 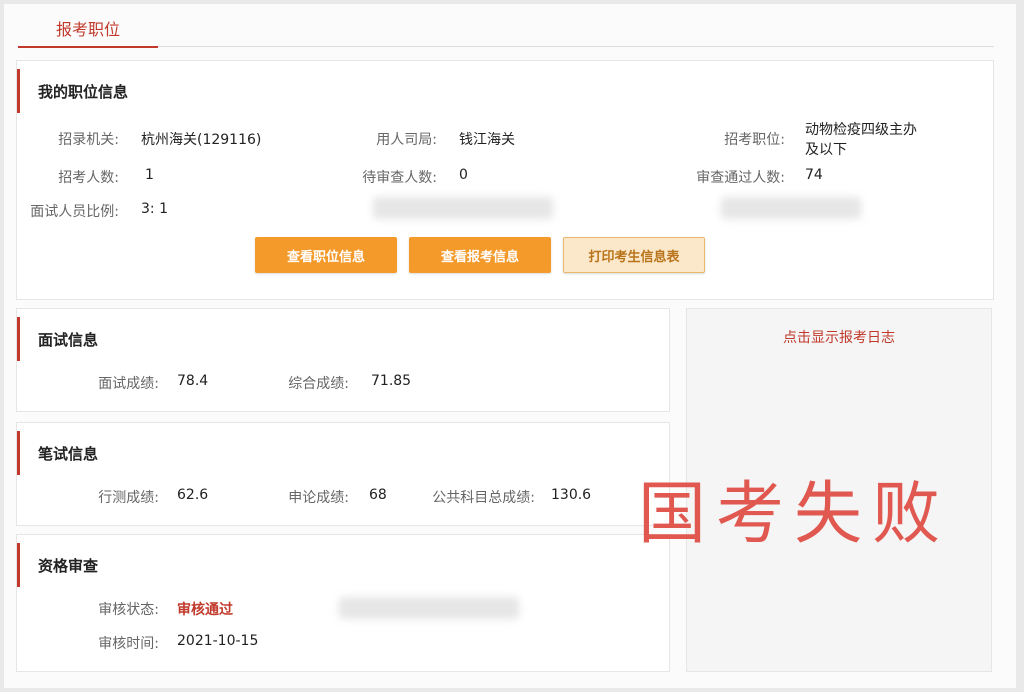 What do you see at coordinates (343, 474) in the screenshot?
I see `written-panel: 笔试信息 行测成绩: 62.6 申论成绩: 68 公共科目总成绩: 130.6` at bounding box center [343, 474].